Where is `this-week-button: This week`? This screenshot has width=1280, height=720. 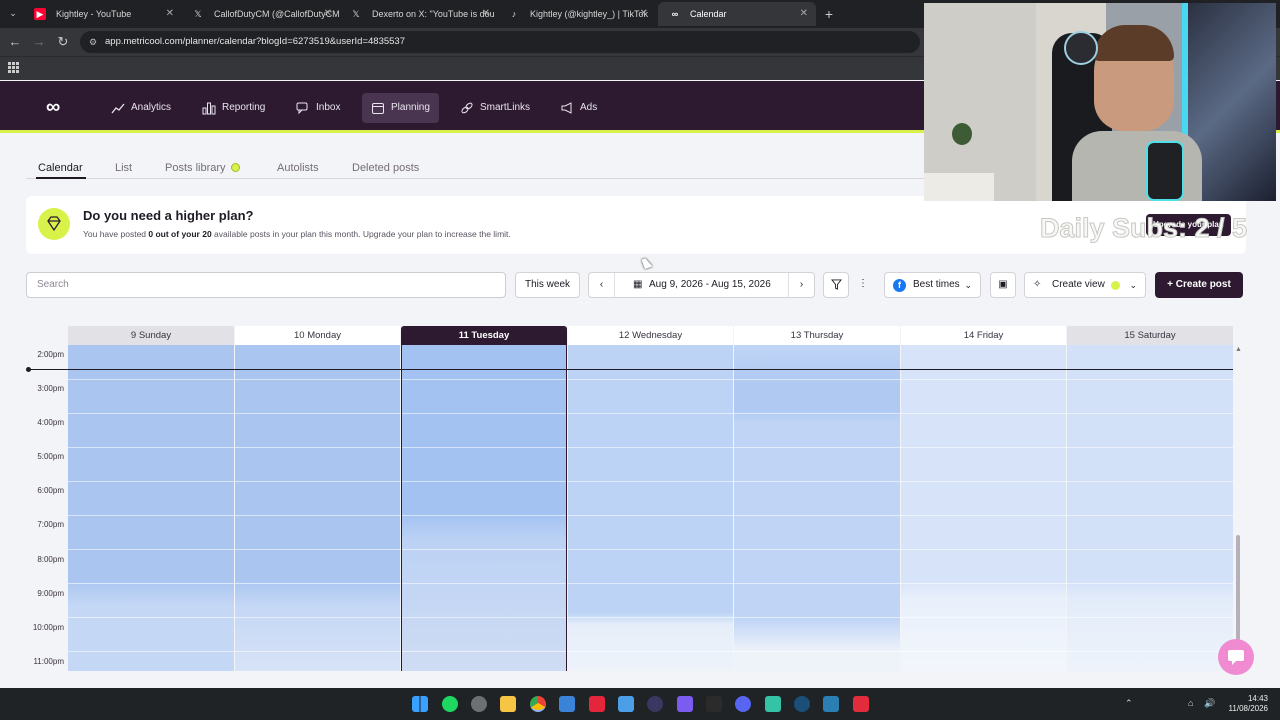
this-week-button: This week is located at coordinates (547, 285).